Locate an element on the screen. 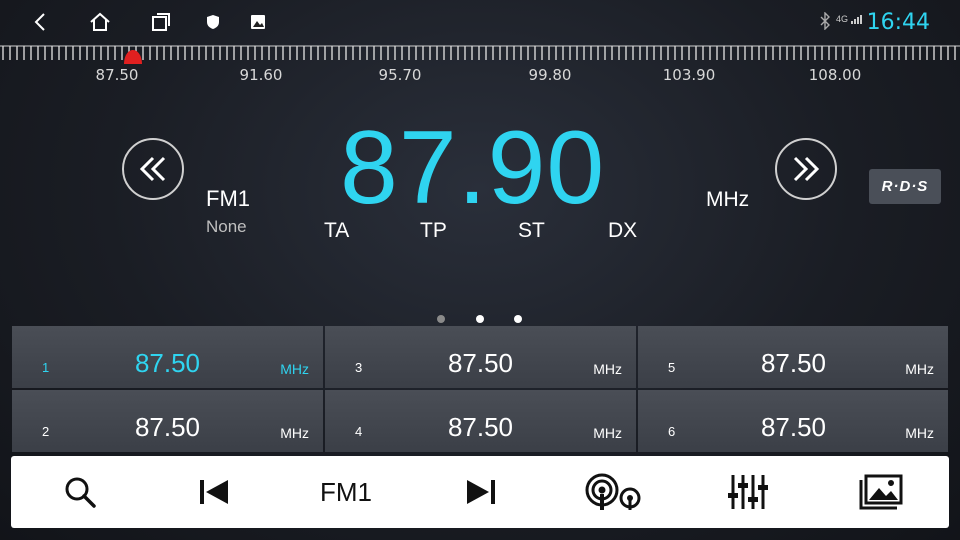 The height and width of the screenshot is (540, 960). seek-forward-button is located at coordinates (806, 169).